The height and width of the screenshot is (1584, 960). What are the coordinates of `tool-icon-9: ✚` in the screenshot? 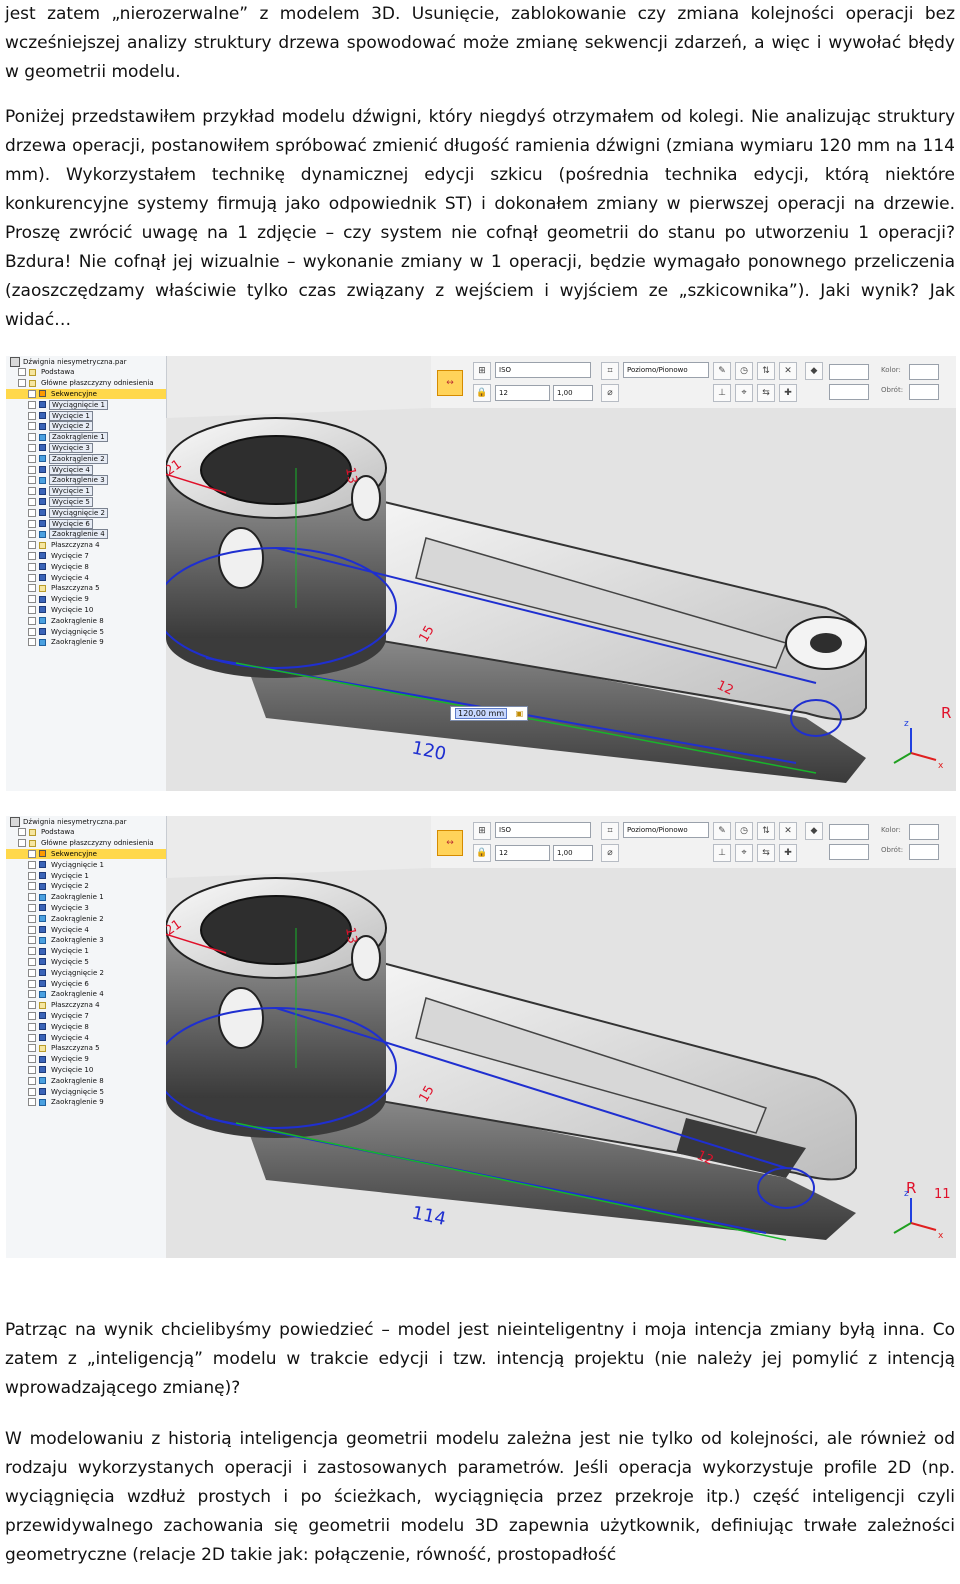 It's located at (788, 393).